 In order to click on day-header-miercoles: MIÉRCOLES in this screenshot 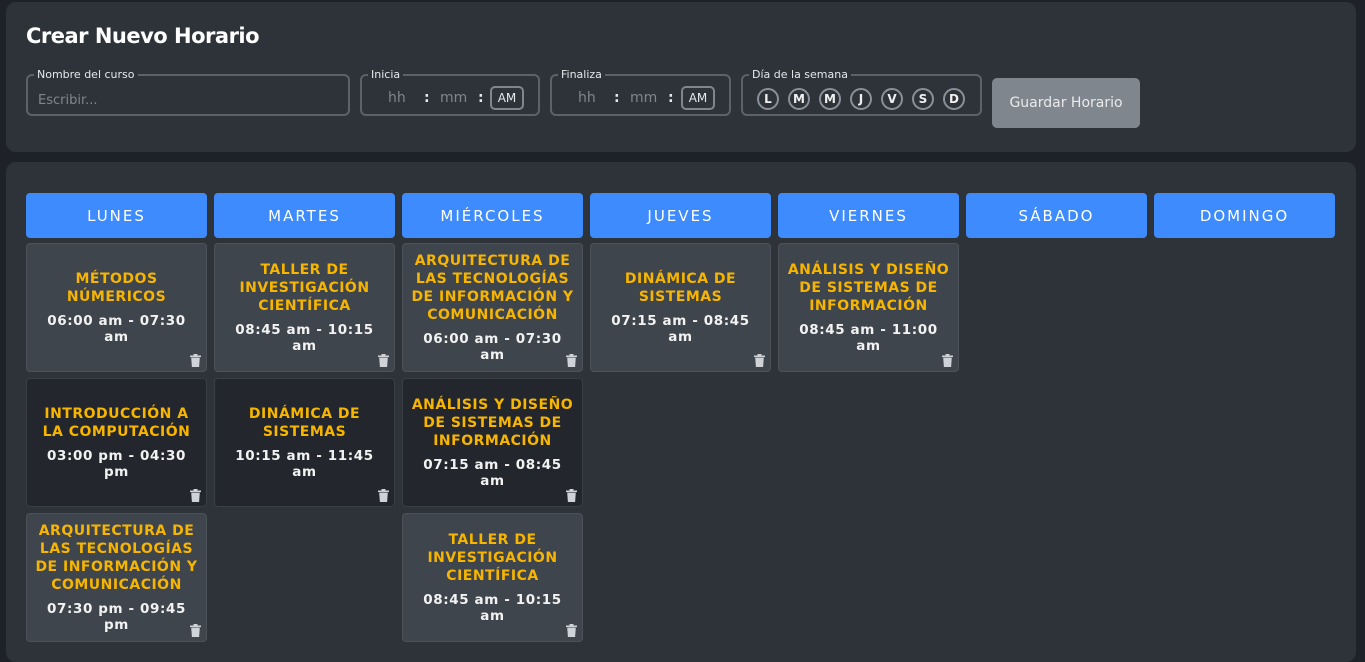, I will do `click(492, 215)`.